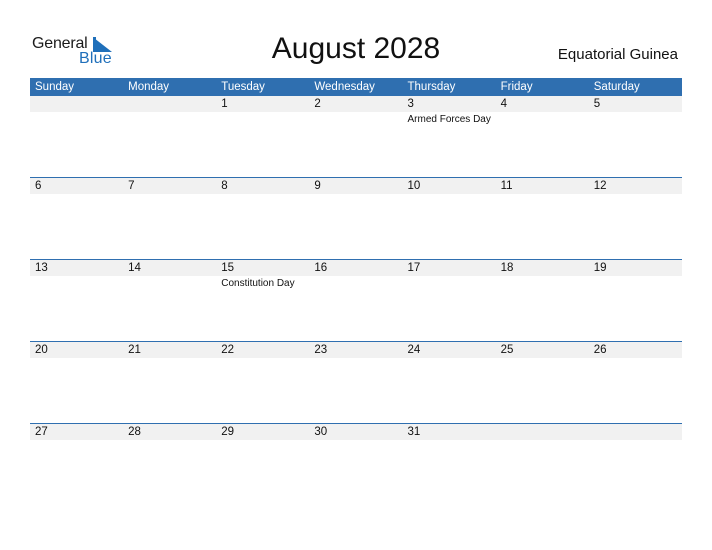 The height and width of the screenshot is (550, 712). I want to click on date-strip: 1 2 3 4 5, so click(356, 104).